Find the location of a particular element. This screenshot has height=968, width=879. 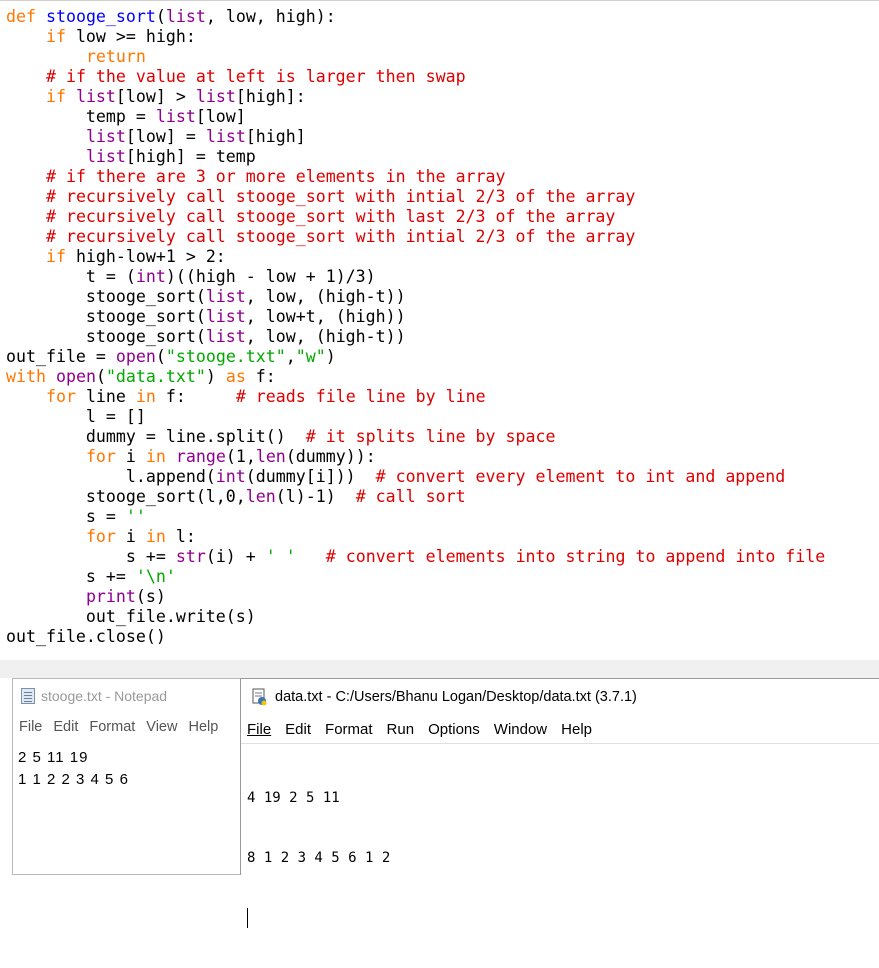

notepad-menu-edit: Edit is located at coordinates (65, 727).